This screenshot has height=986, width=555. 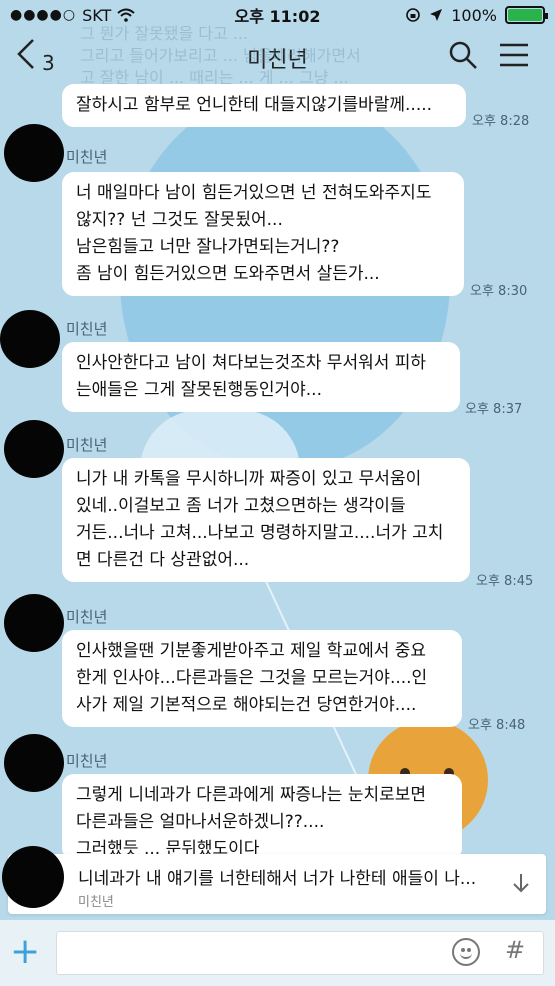 I want to click on new-message-banner: 니네과가 내 얘기를 너한테해서 너가 나한테 애들이 나... 미친년, so click(x=274, y=880).